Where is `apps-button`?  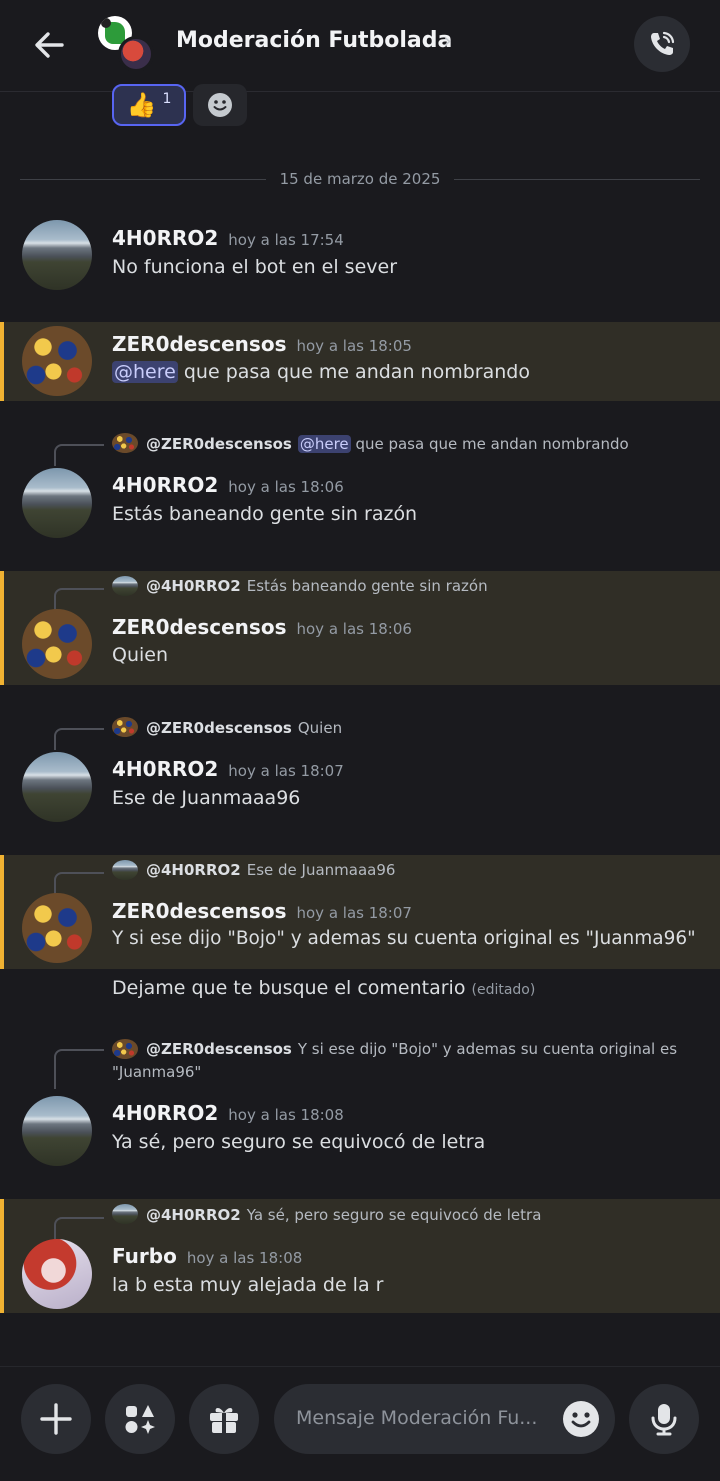
apps-button is located at coordinates (140, 1419).